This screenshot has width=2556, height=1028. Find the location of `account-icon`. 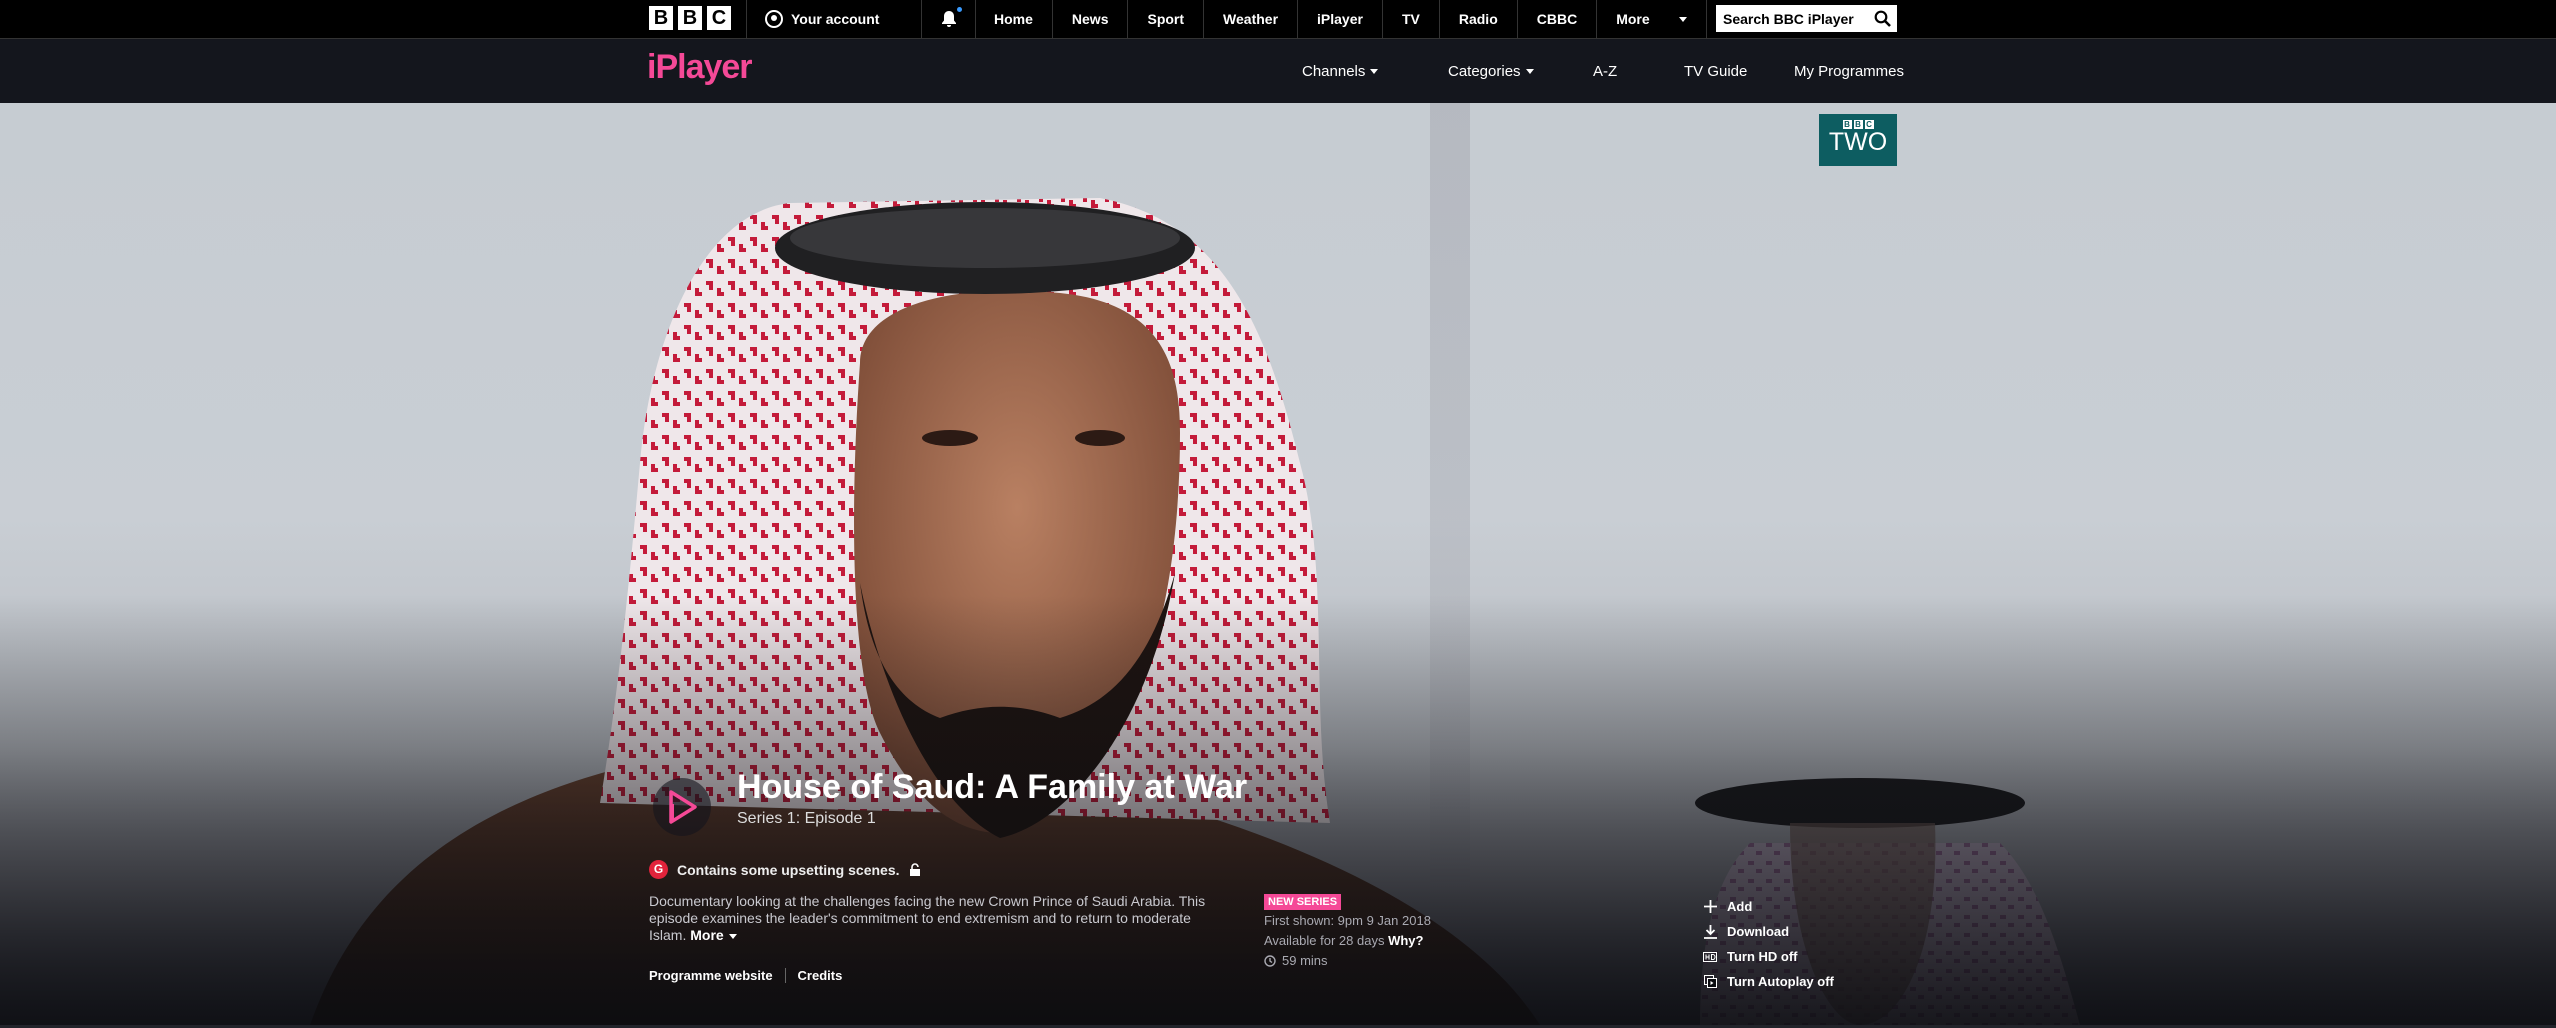

account-icon is located at coordinates (774, 19).